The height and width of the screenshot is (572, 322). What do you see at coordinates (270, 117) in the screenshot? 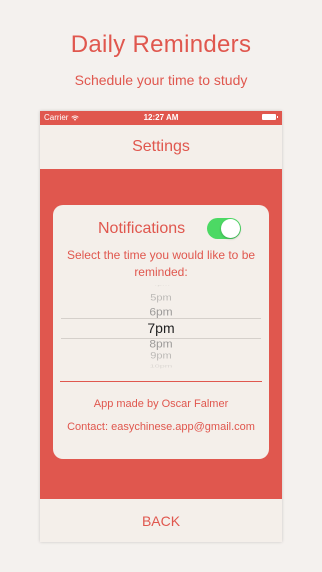
I see `battery-icon` at bounding box center [270, 117].